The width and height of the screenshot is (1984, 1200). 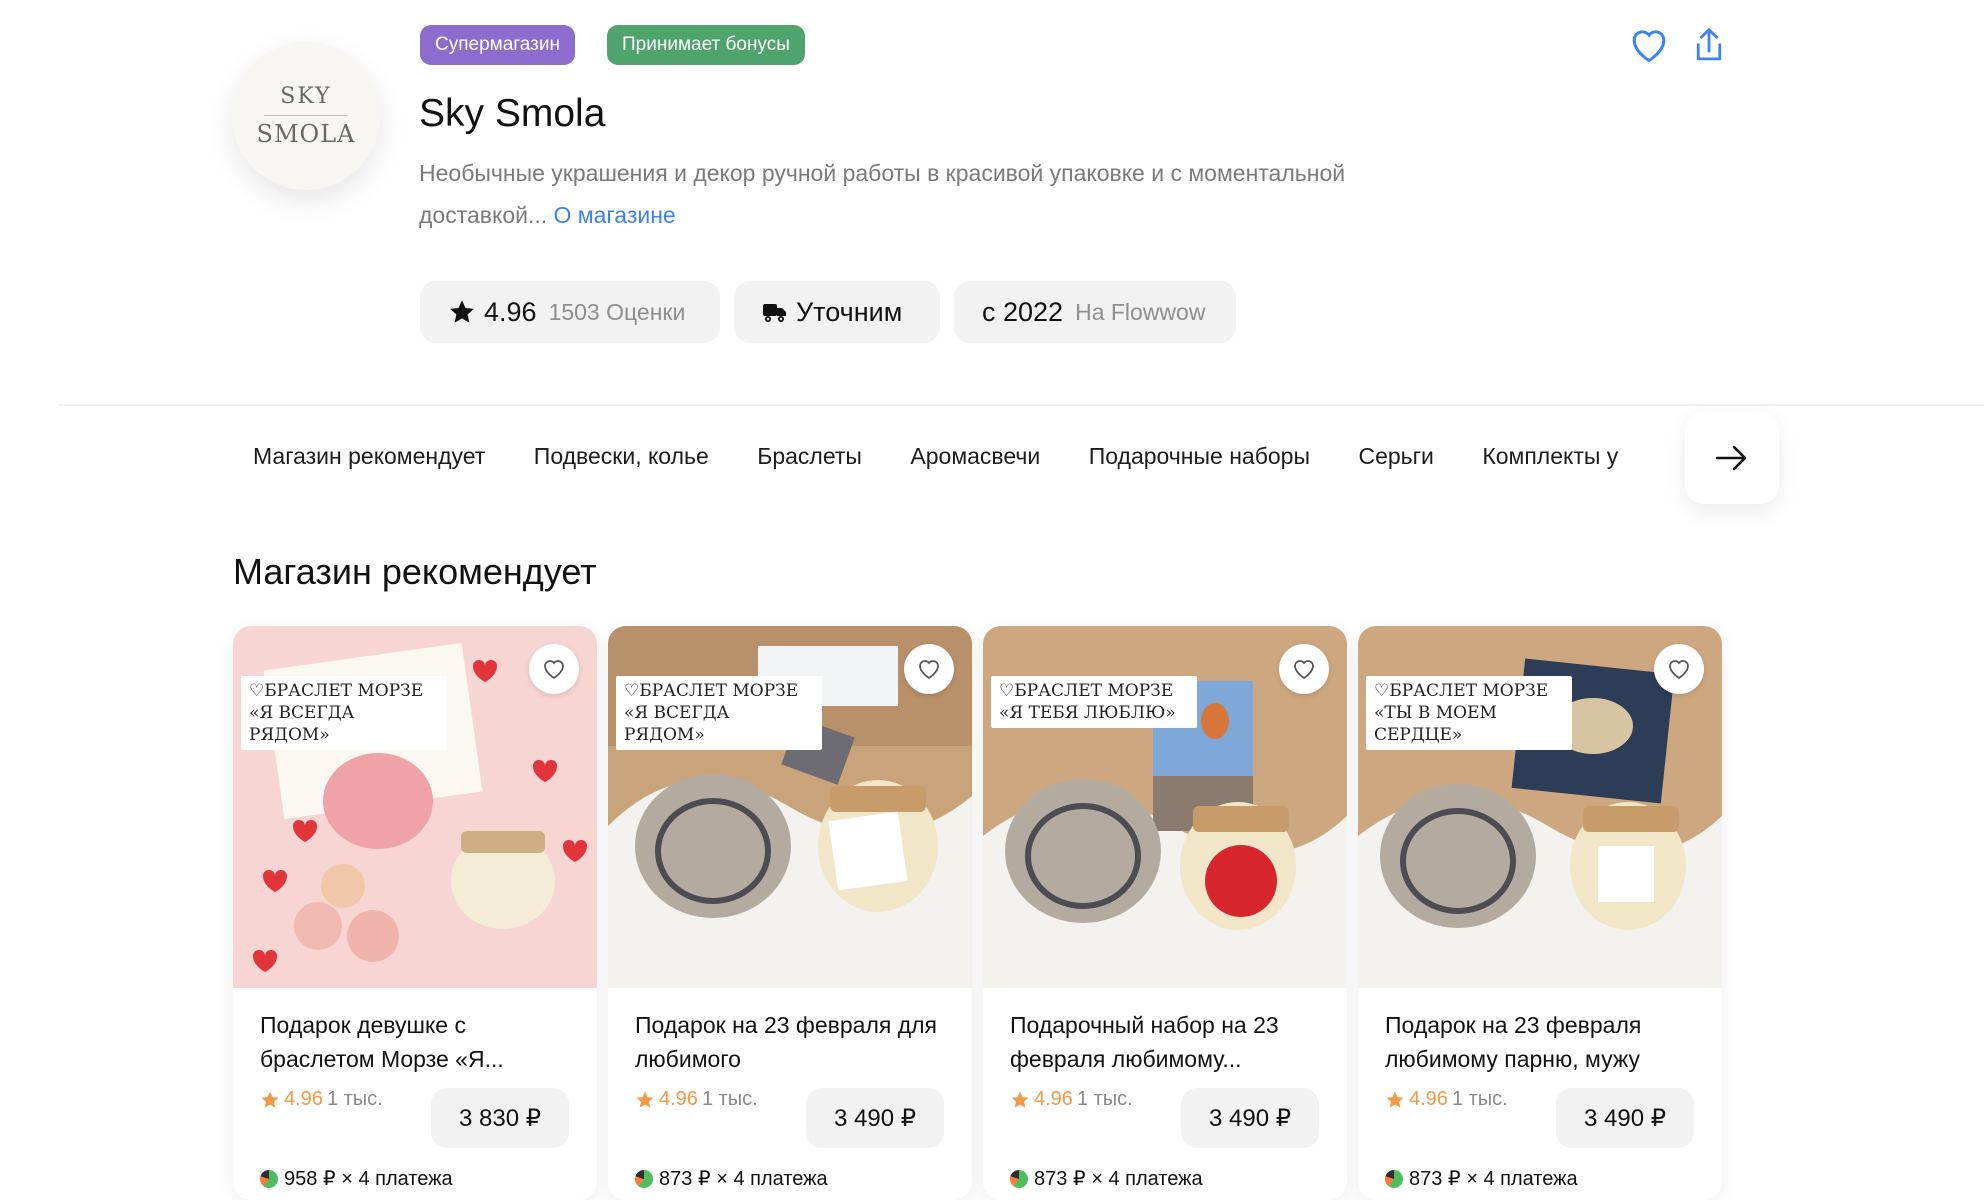 What do you see at coordinates (615, 215) in the screenshot?
I see `about-shop-link: О магазине` at bounding box center [615, 215].